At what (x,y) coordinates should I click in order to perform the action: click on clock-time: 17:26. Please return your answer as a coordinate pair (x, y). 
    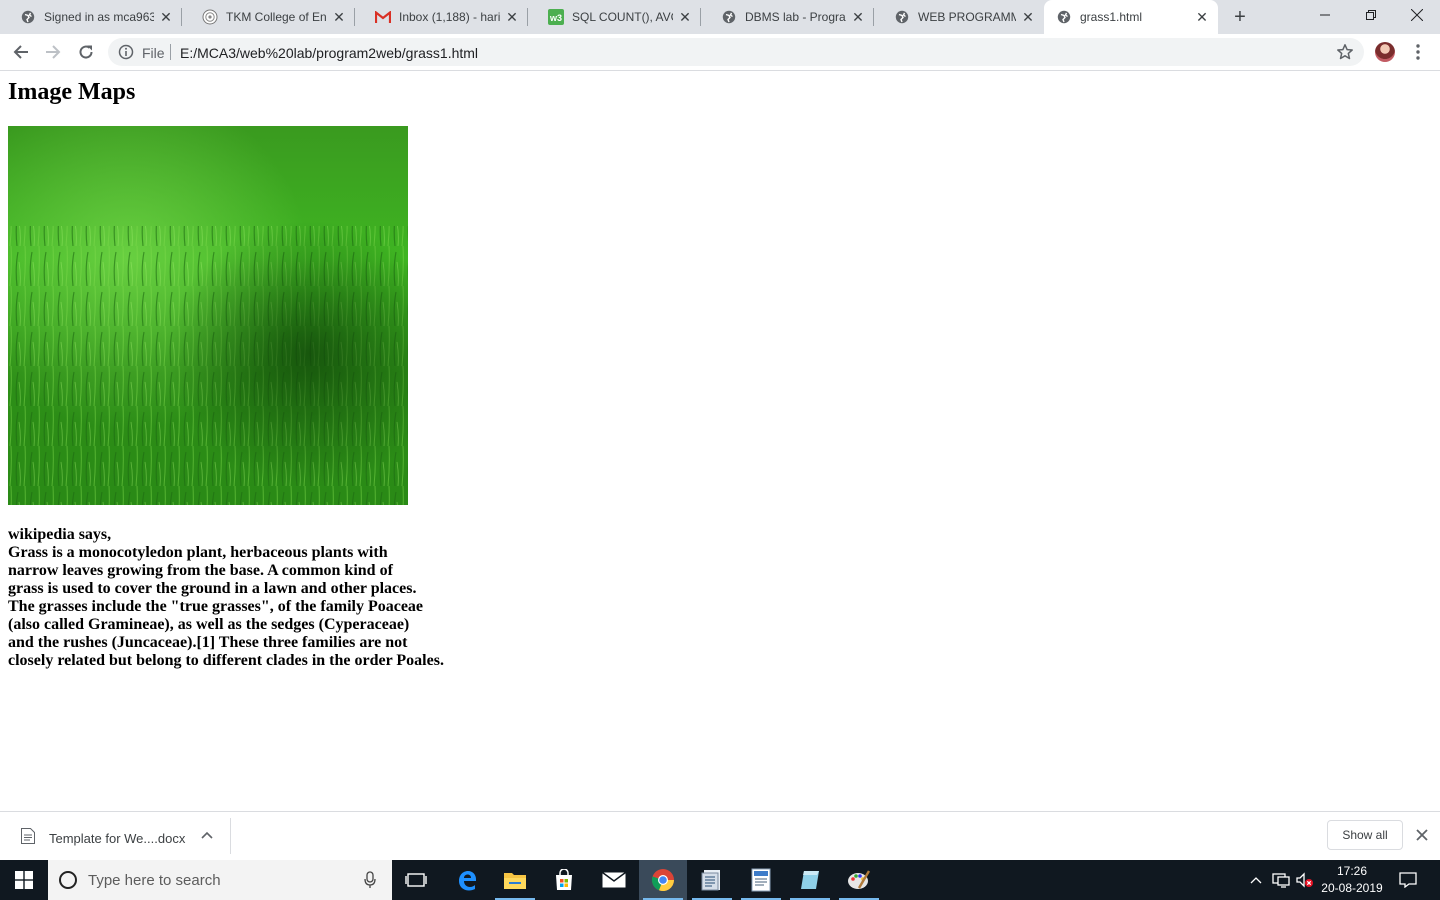
    Looking at the image, I should click on (1352, 871).